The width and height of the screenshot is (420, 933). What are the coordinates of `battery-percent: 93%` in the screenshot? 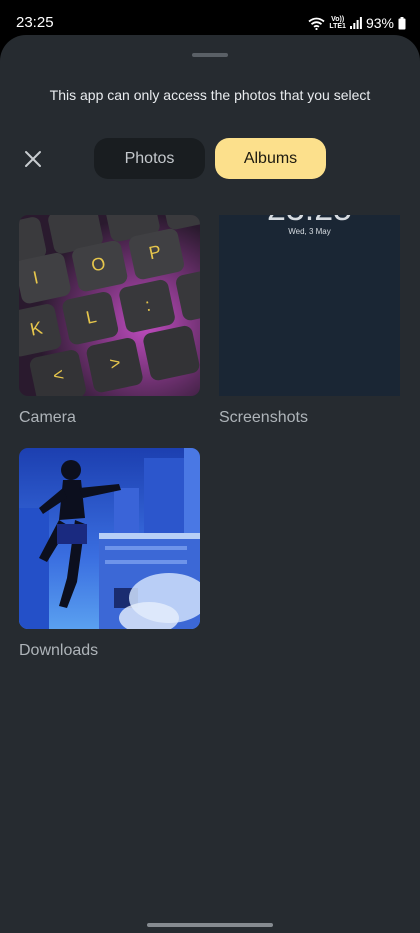 It's located at (379, 23).